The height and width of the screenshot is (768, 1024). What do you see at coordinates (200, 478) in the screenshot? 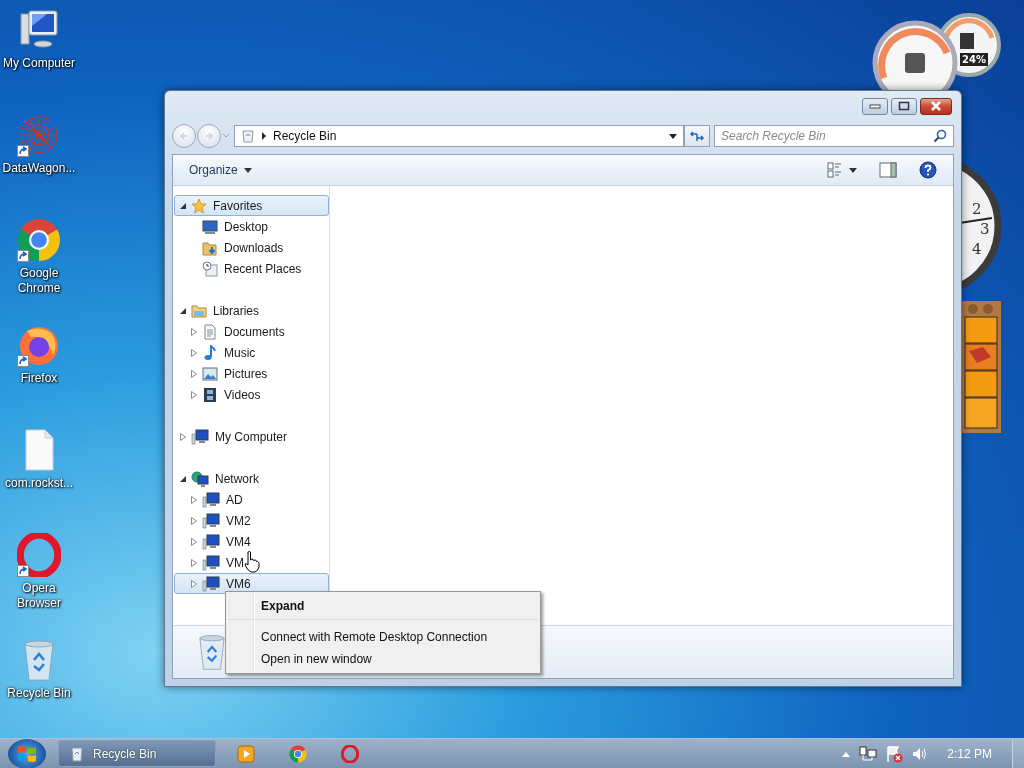
I see `network-globe-icon` at bounding box center [200, 478].